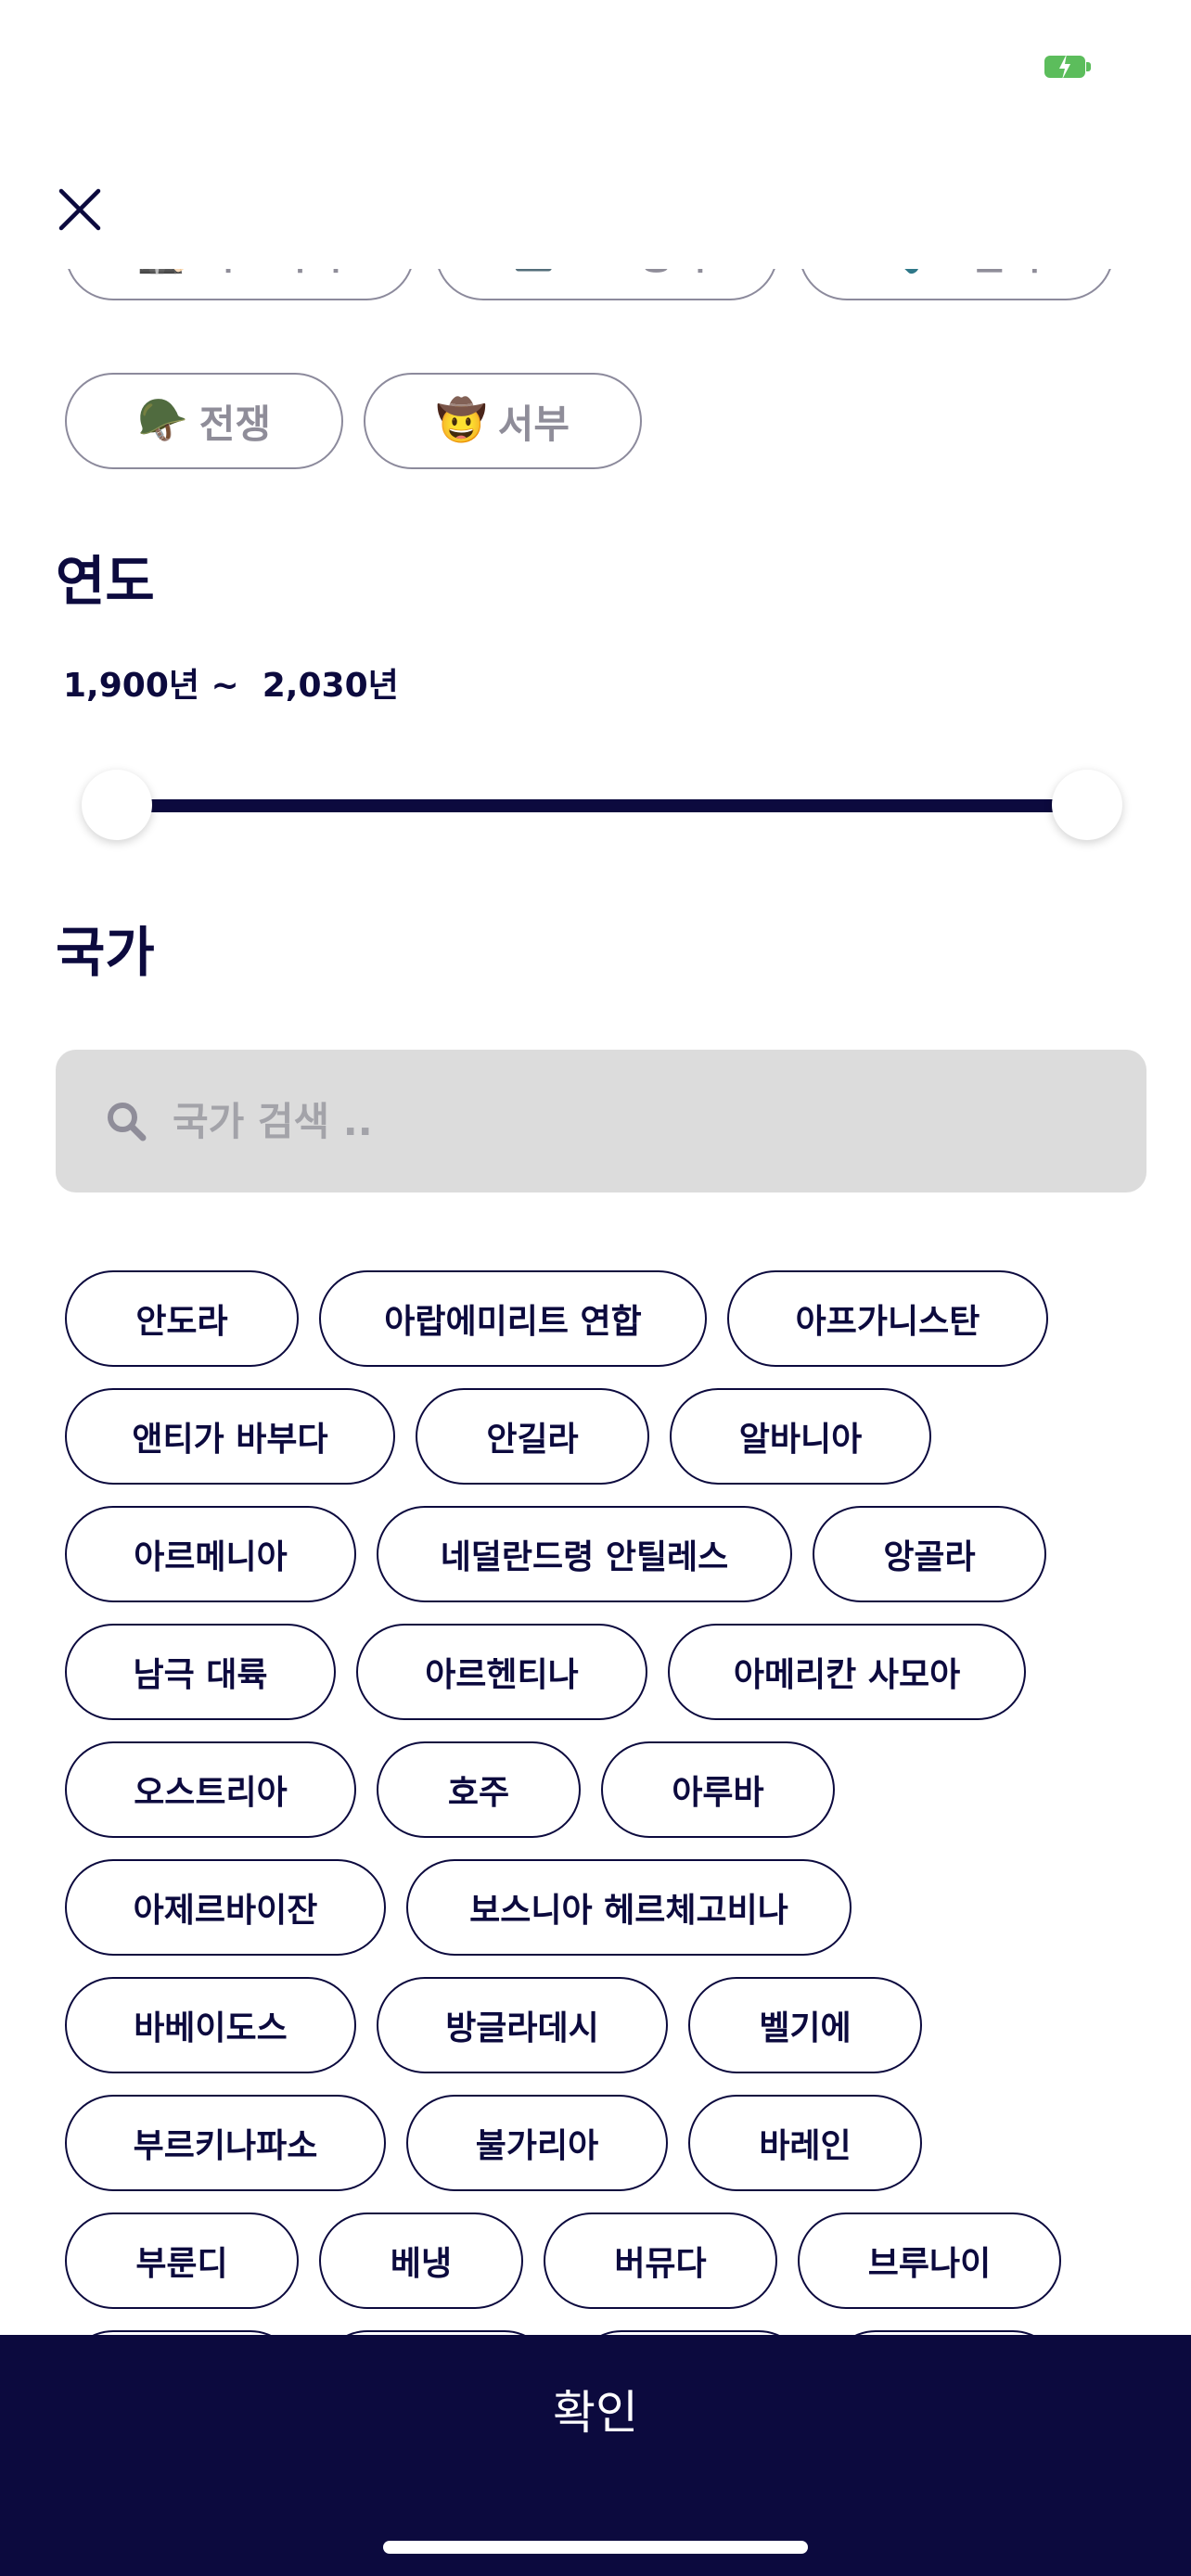 The height and width of the screenshot is (2576, 1191). Describe the element at coordinates (461, 420) in the screenshot. I see `cowboy-face-icon: 🤠` at that location.